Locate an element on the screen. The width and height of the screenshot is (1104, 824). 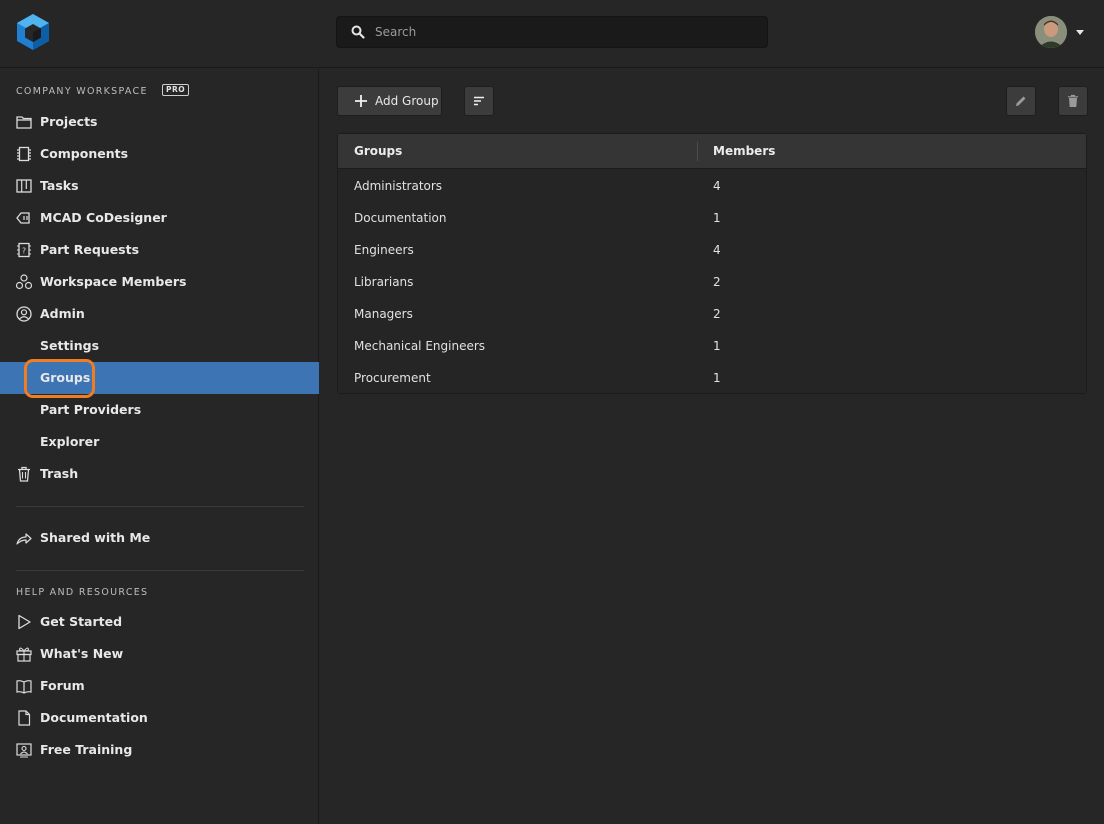
sidebar-item-label: Get Started is located at coordinates (81, 621).